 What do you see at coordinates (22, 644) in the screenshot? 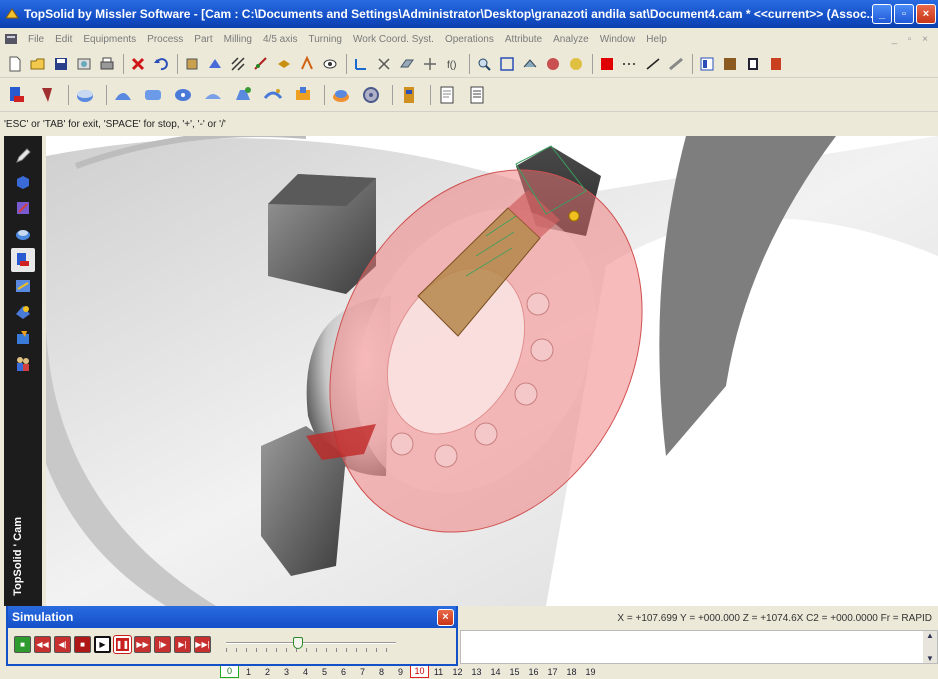
I see `sim-start-button: ■` at bounding box center [22, 644].